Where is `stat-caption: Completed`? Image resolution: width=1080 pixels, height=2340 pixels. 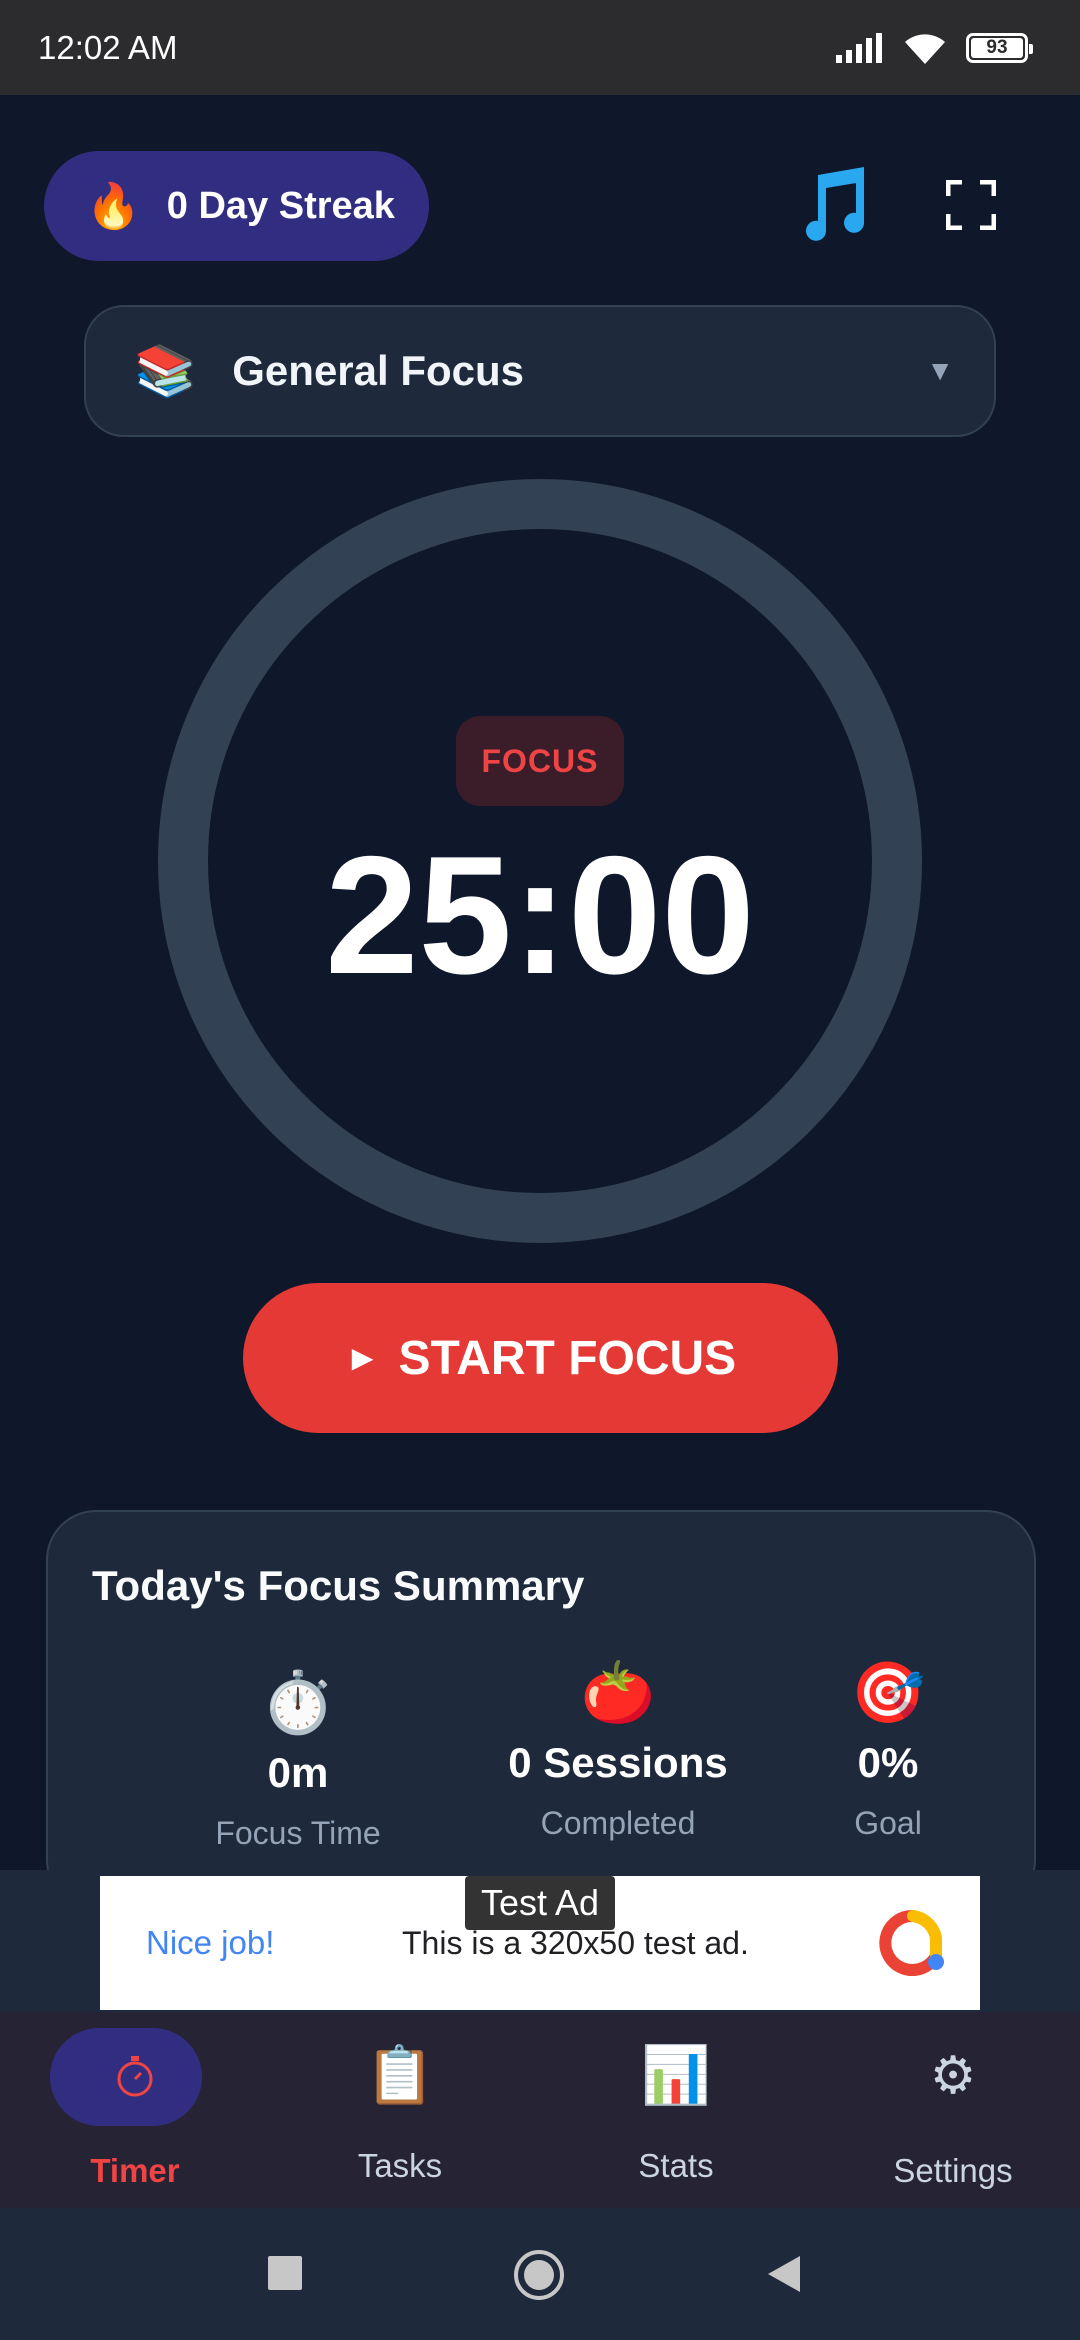 stat-caption: Completed is located at coordinates (618, 1823).